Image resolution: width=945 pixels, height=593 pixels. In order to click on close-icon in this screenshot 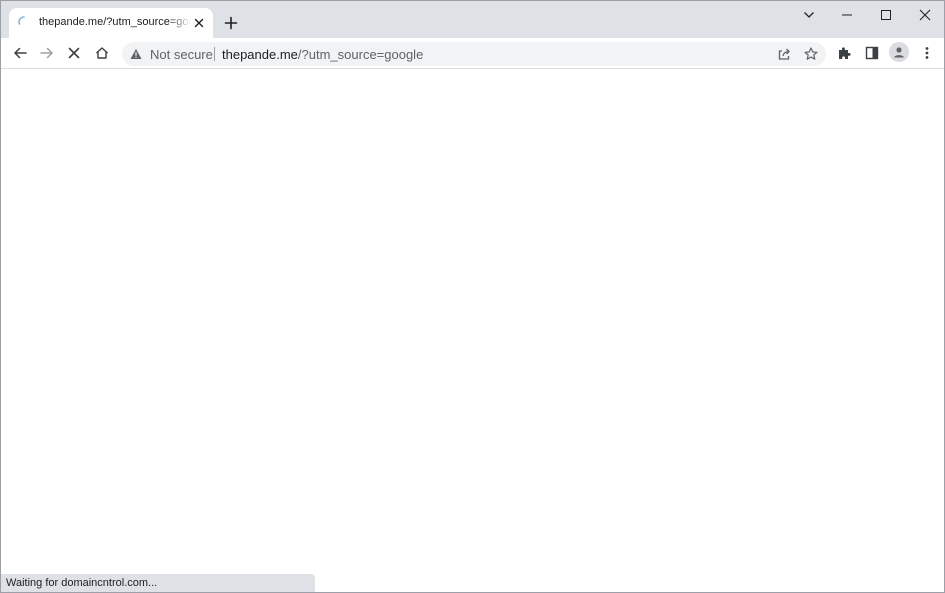, I will do `click(199, 23)`.